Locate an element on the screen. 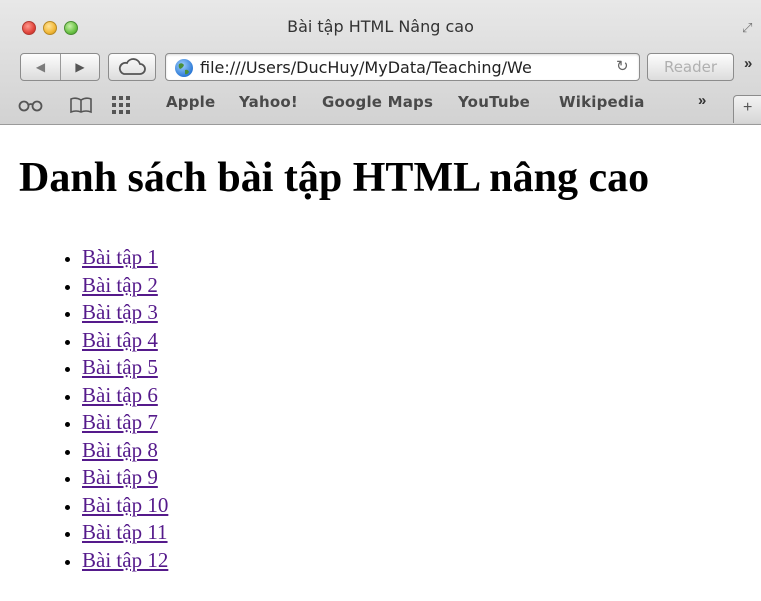  back-button: ◀ is located at coordinates (41, 67).